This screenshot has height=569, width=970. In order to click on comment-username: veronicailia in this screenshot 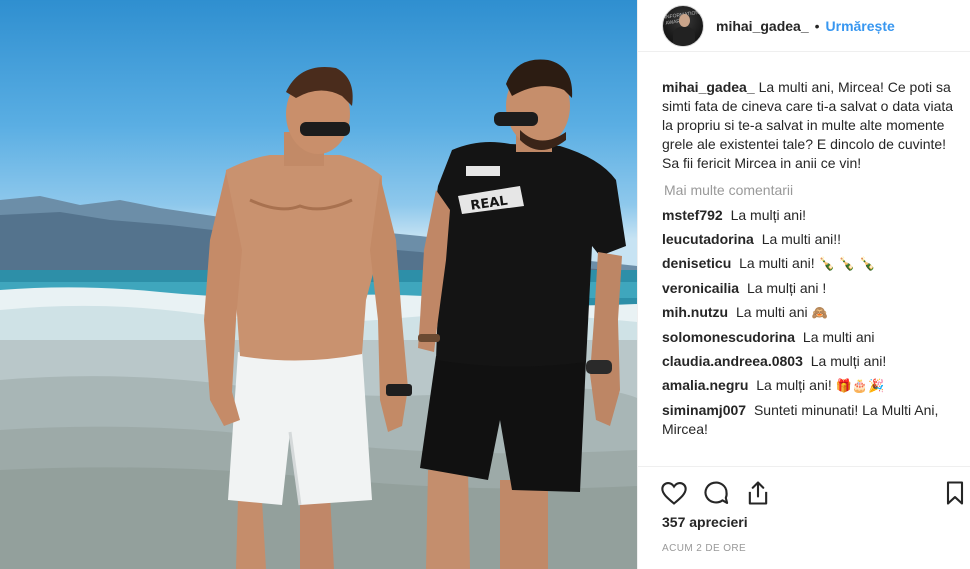, I will do `click(700, 288)`.